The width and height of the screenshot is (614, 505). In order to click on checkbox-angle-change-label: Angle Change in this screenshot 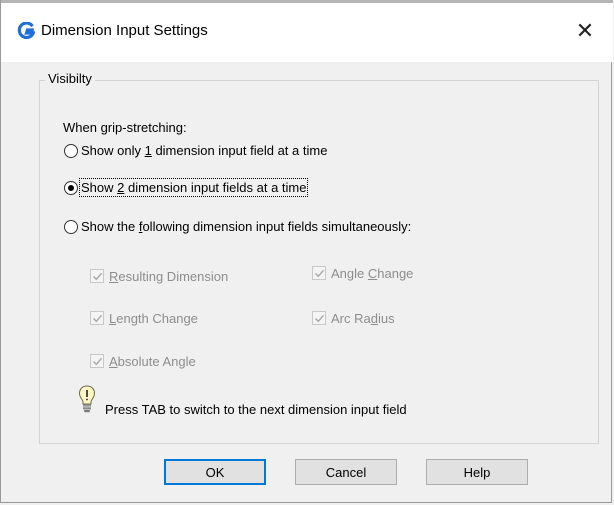, I will do `click(372, 273)`.